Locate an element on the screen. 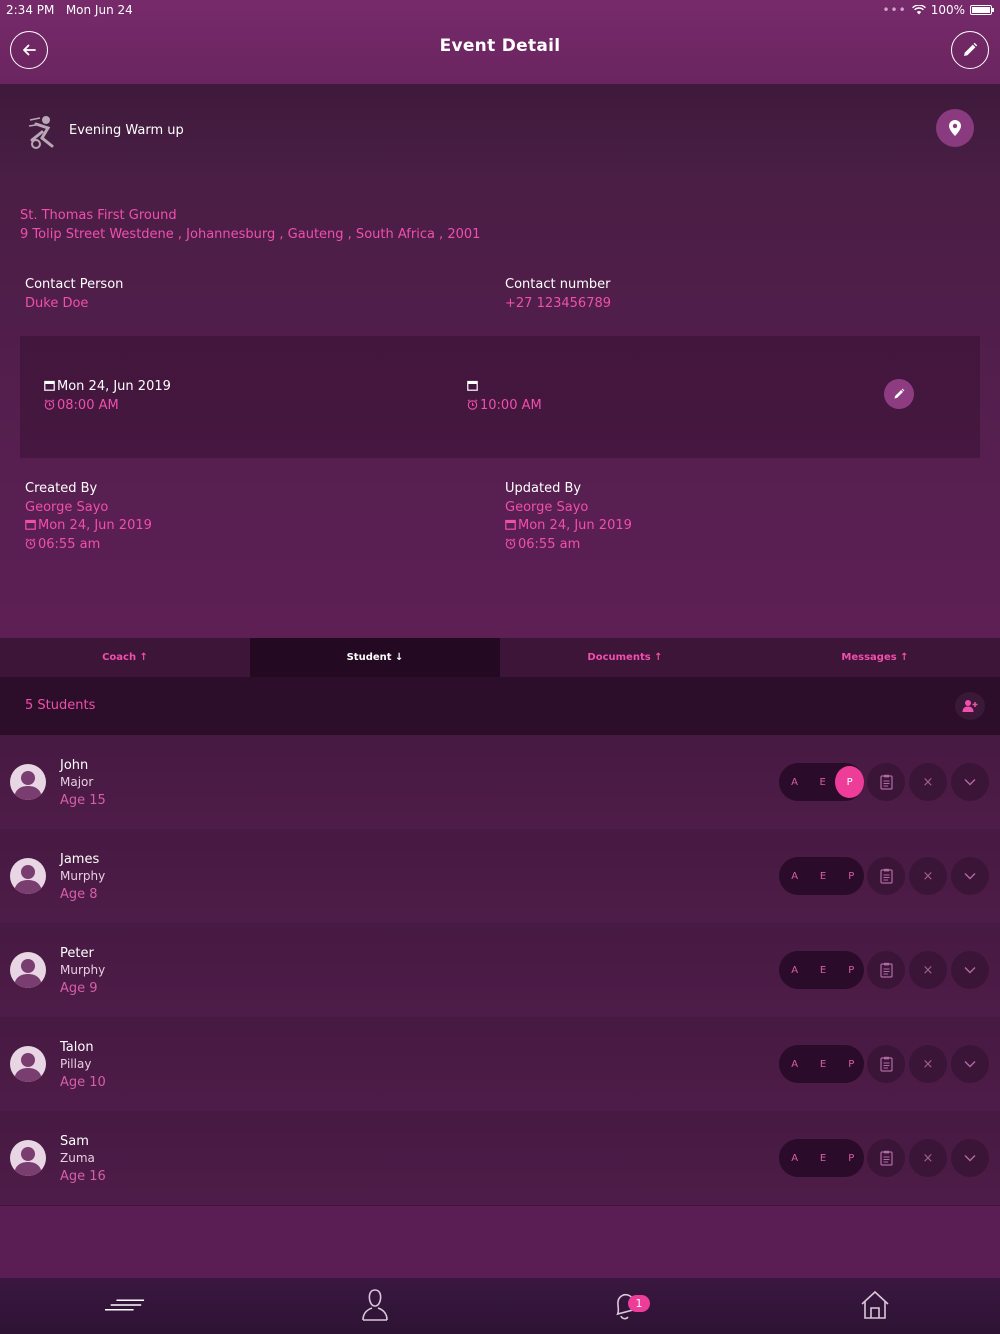  student-row: Talon Pillay Age 10 A E P × is located at coordinates (500, 1064).